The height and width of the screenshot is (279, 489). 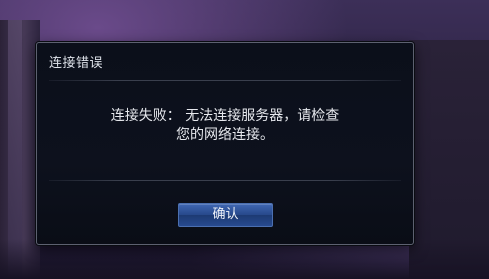 I want to click on background-ground, so click(x=244, y=259).